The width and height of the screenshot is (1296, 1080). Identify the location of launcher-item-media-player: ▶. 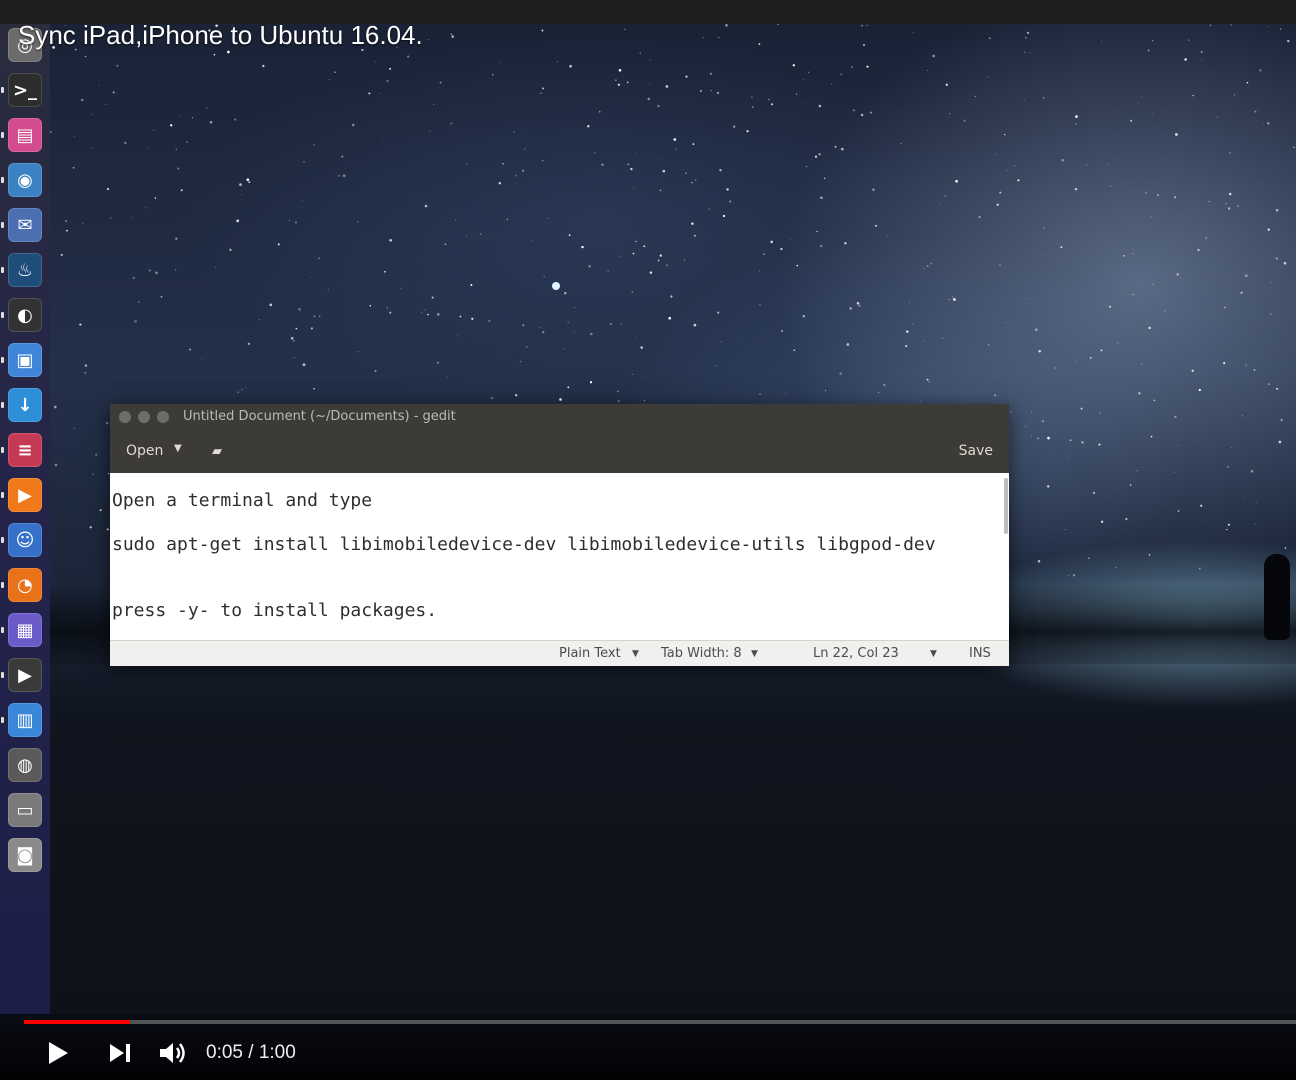
(25, 495).